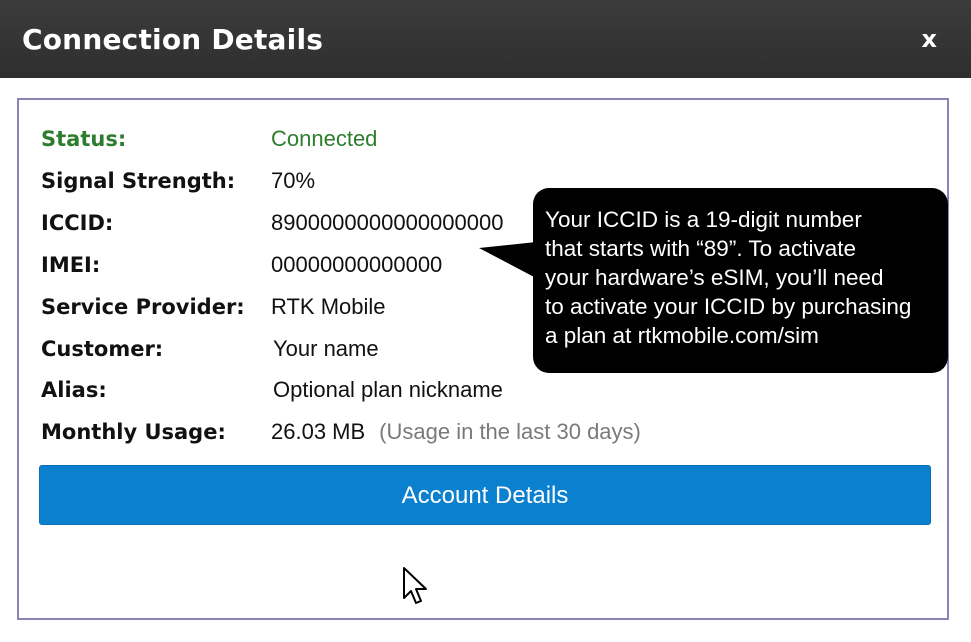 The width and height of the screenshot is (971, 642). What do you see at coordinates (324, 138) in the screenshot?
I see `status-value: Connected` at bounding box center [324, 138].